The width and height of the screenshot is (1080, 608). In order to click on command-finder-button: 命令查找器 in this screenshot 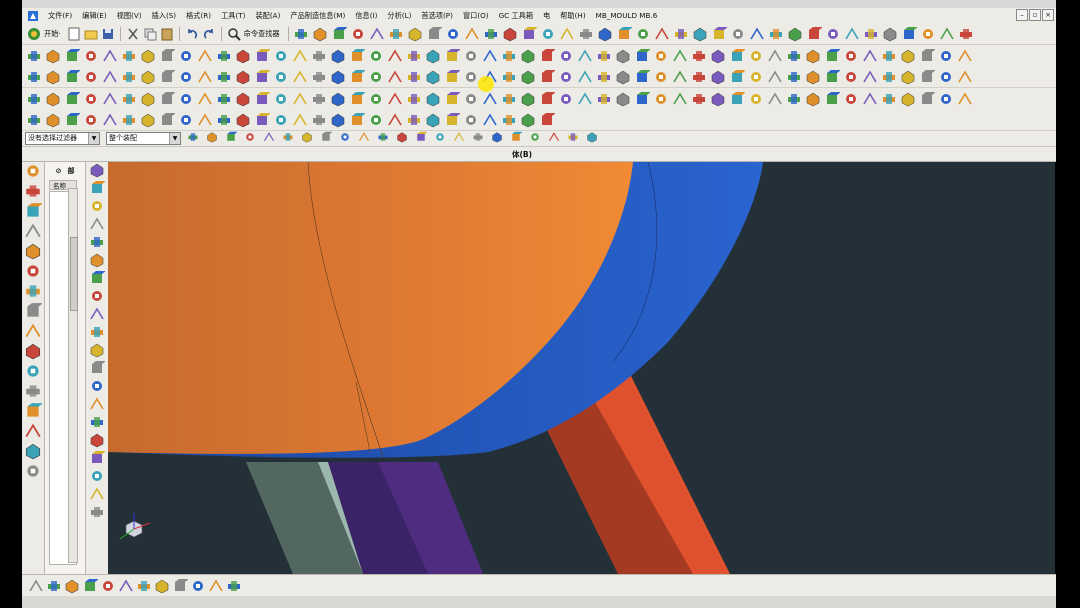, I will do `click(263, 34)`.